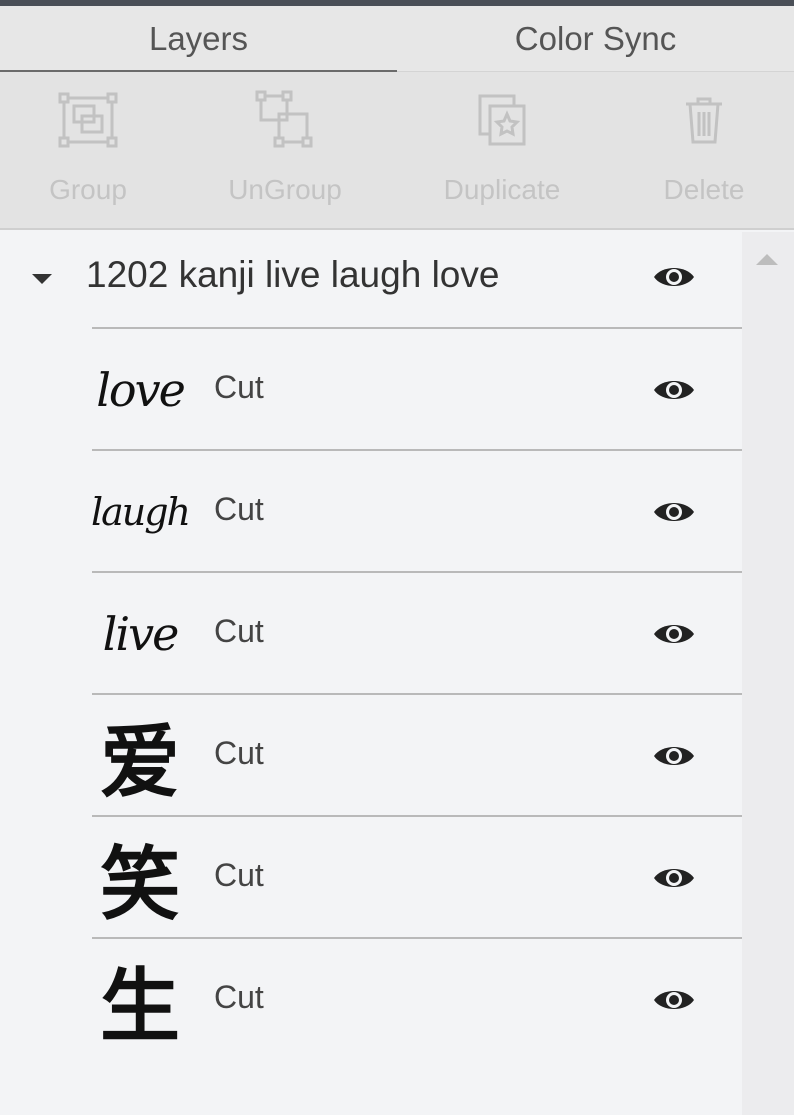 This screenshot has width=794, height=1115. What do you see at coordinates (140, 884) in the screenshot?
I see `layer-thumbnail: 笑` at bounding box center [140, 884].